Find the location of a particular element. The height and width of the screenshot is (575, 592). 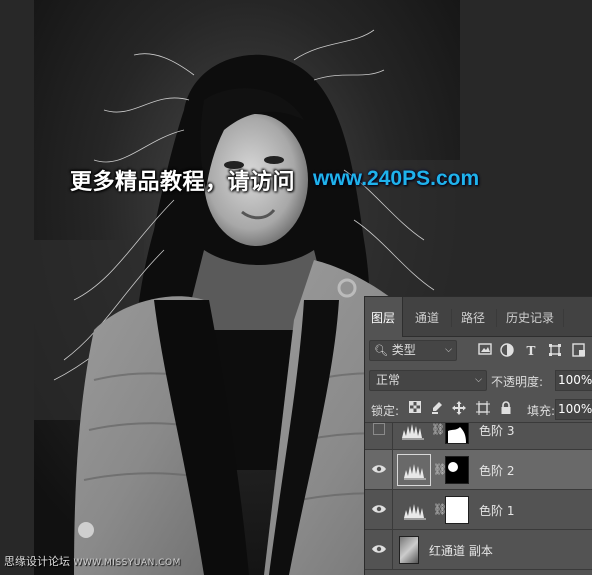

layer-row-levels-1: ⛓︎ 色阶 1 is located at coordinates (478, 510).